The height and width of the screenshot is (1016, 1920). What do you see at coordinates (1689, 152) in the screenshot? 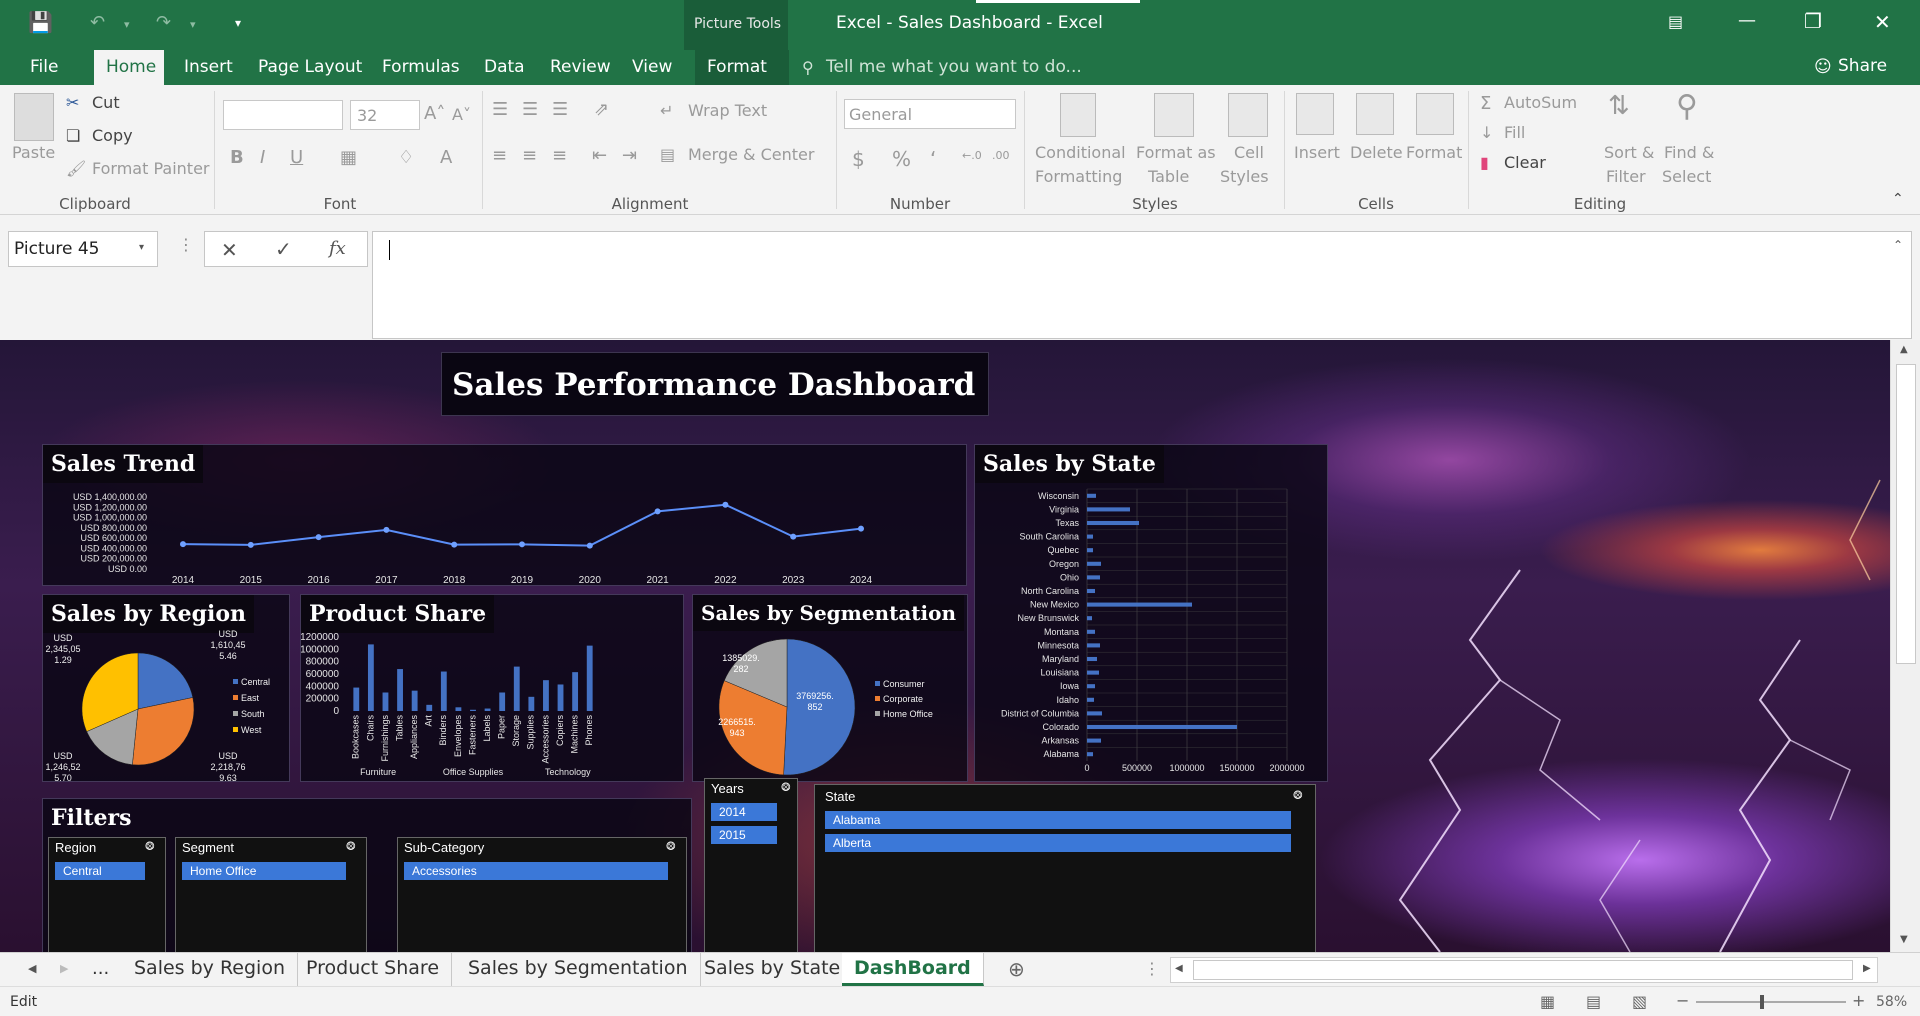
I see `find-select-label1: Find &` at bounding box center [1689, 152].